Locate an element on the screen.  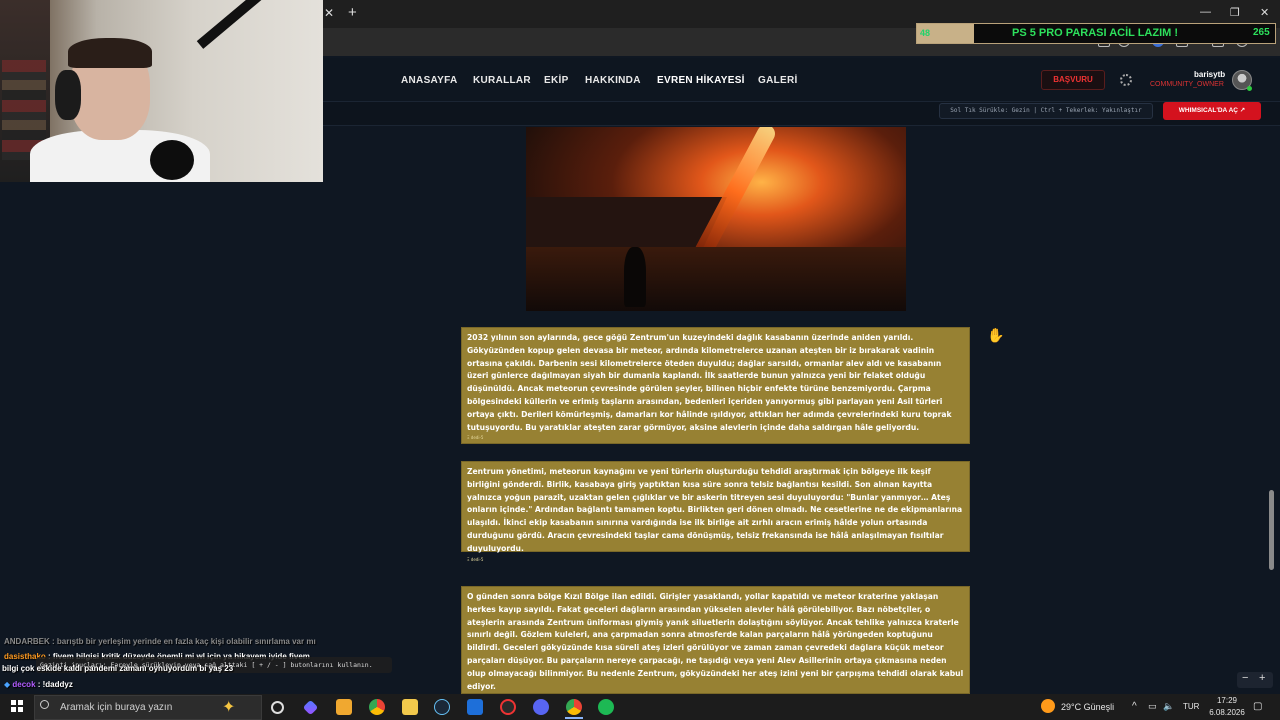
story-red-zone-term: Kızıl Bölge is located at coordinates (587, 596).